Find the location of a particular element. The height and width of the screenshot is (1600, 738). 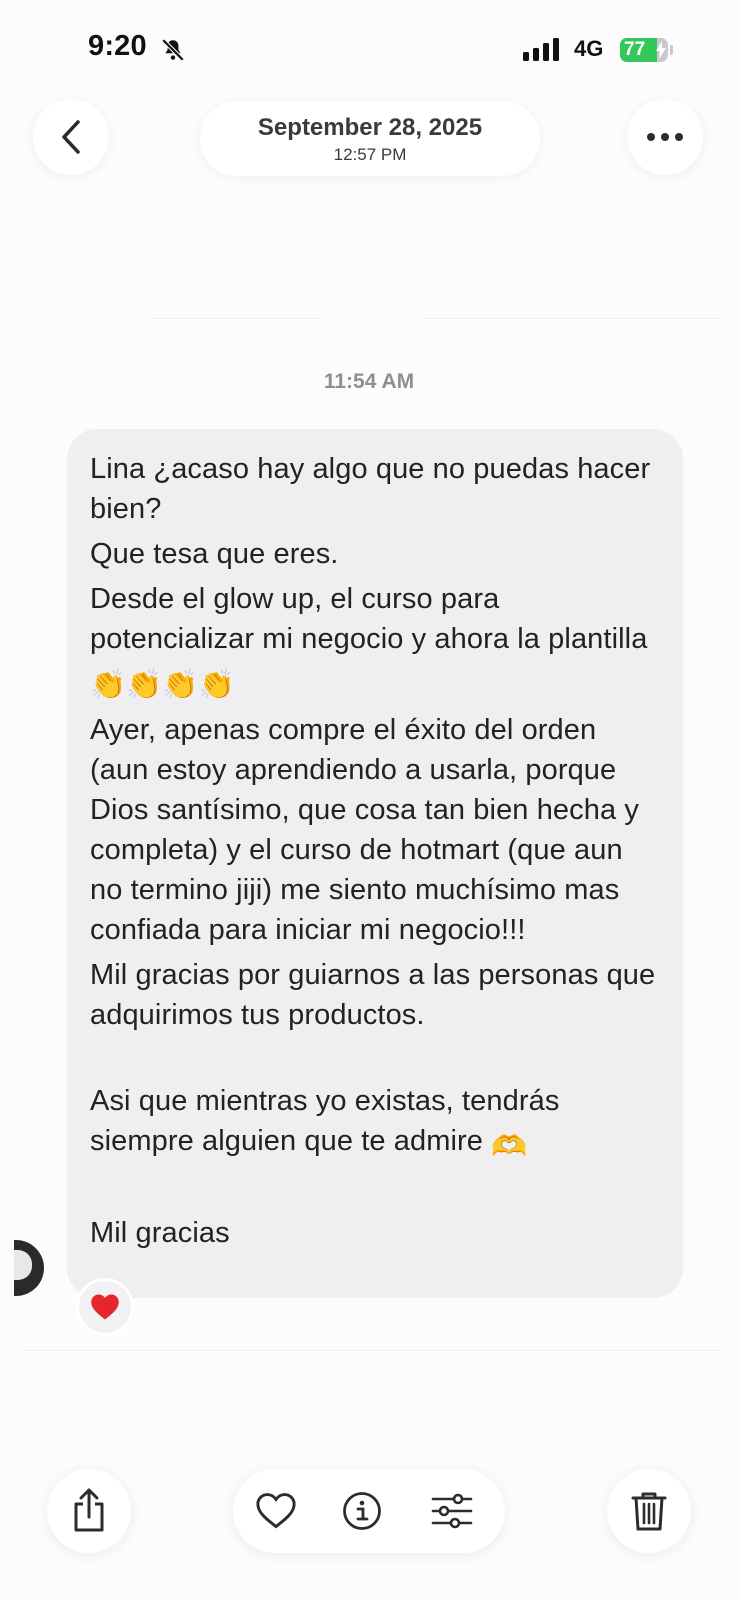

sliders-icon is located at coordinates (452, 1511).